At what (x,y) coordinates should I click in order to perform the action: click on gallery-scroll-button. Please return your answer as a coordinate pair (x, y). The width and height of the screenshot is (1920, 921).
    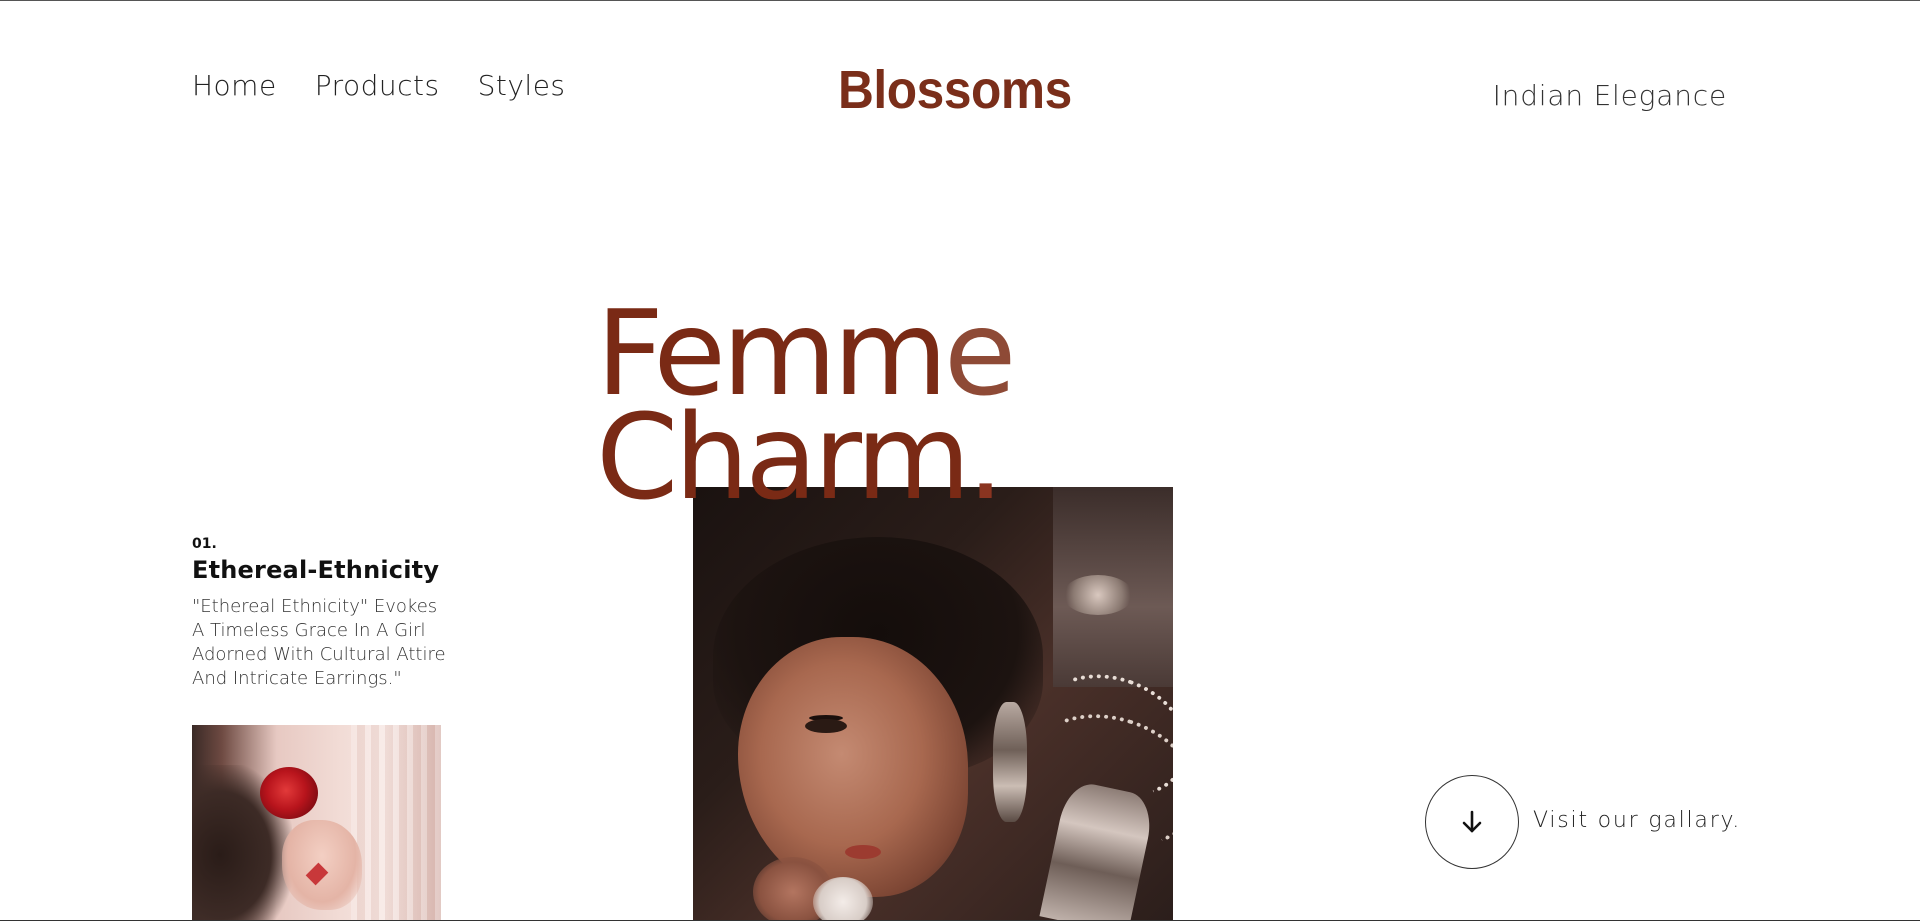
    Looking at the image, I should click on (1472, 822).